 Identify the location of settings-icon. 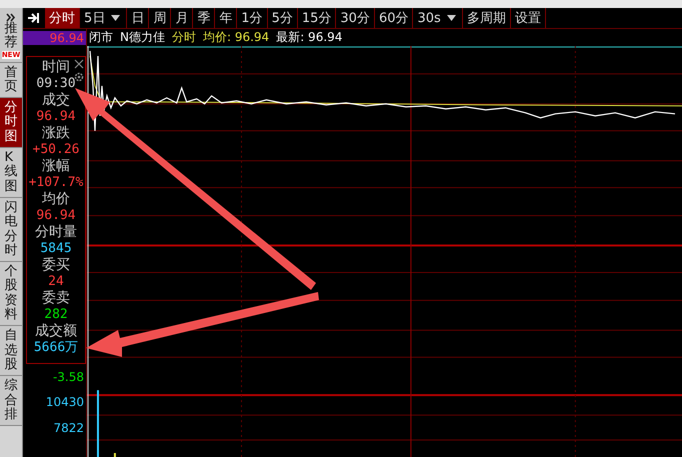
(79, 77).